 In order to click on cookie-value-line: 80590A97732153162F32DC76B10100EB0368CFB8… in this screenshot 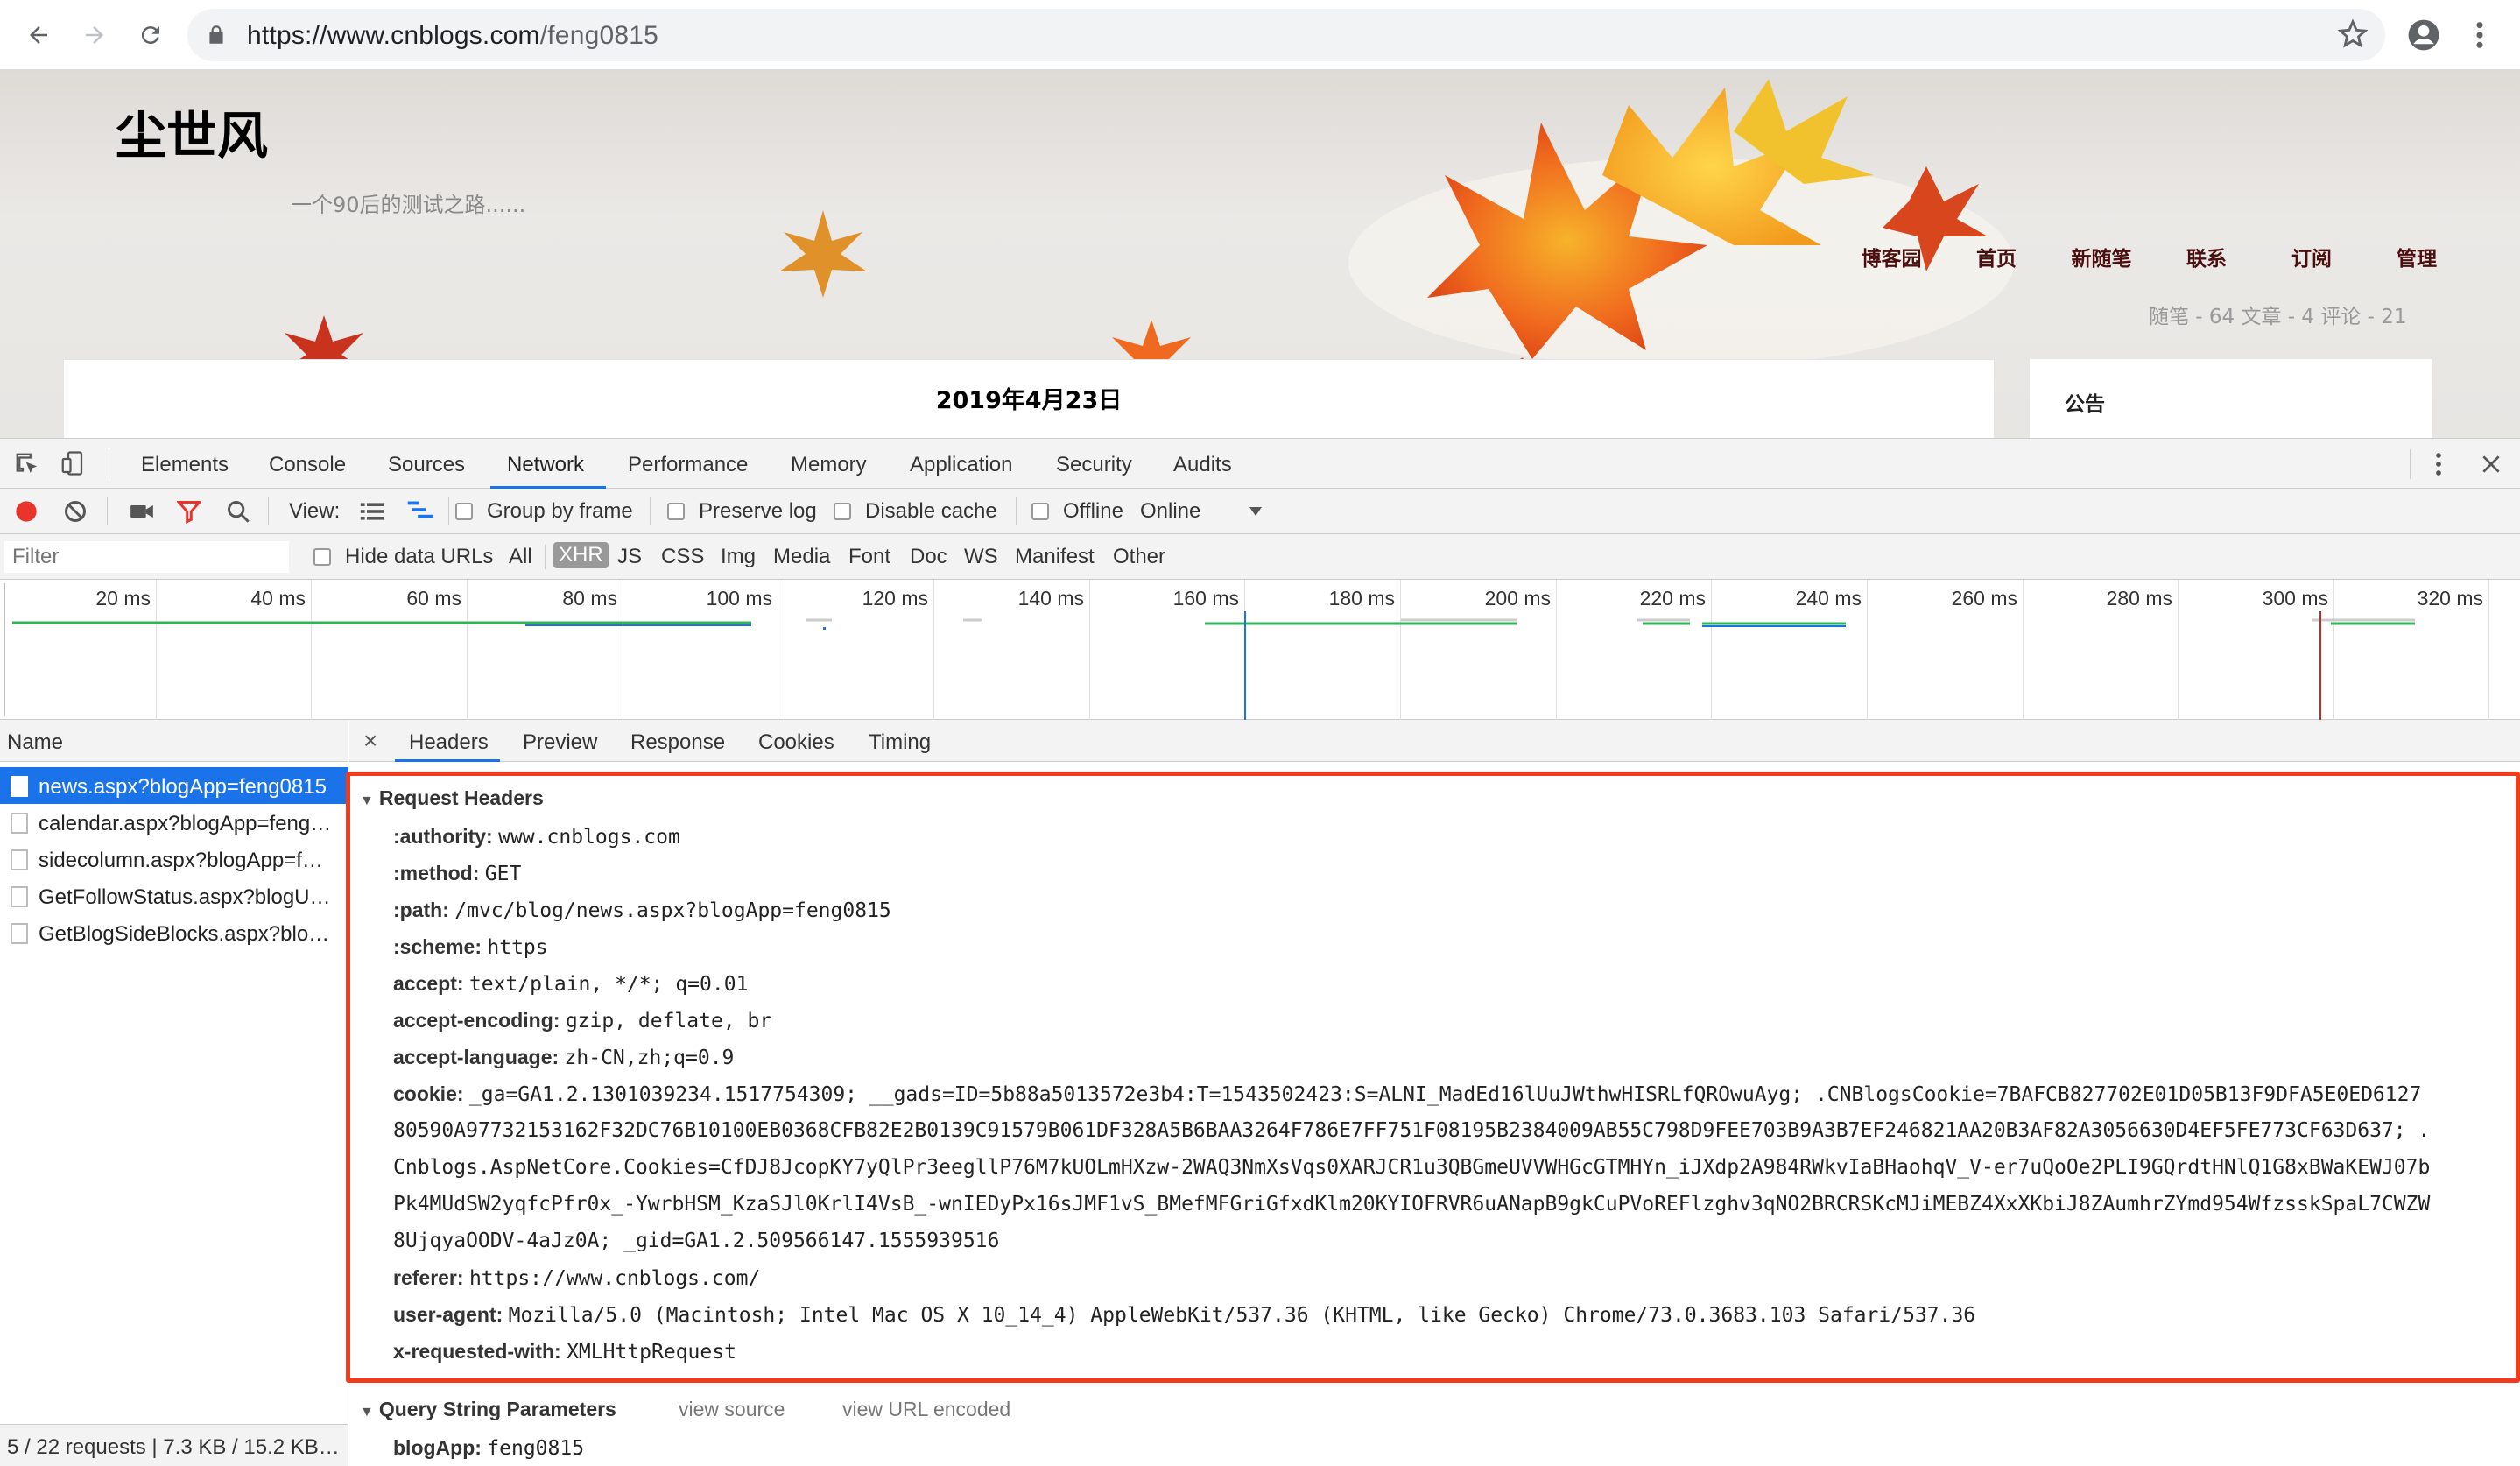, I will do `click(1412, 1130)`.